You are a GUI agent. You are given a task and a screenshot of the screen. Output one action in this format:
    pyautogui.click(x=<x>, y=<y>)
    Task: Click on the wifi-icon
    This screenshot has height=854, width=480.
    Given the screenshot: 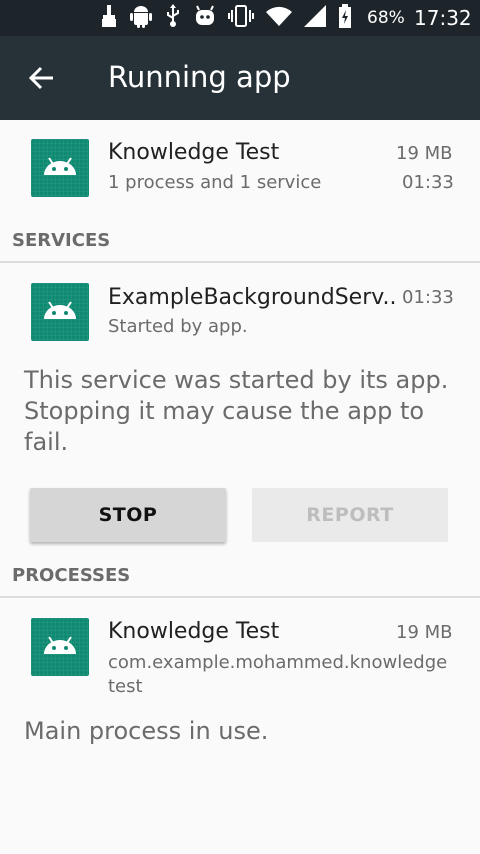 What is the action you would take?
    pyautogui.click(x=279, y=18)
    